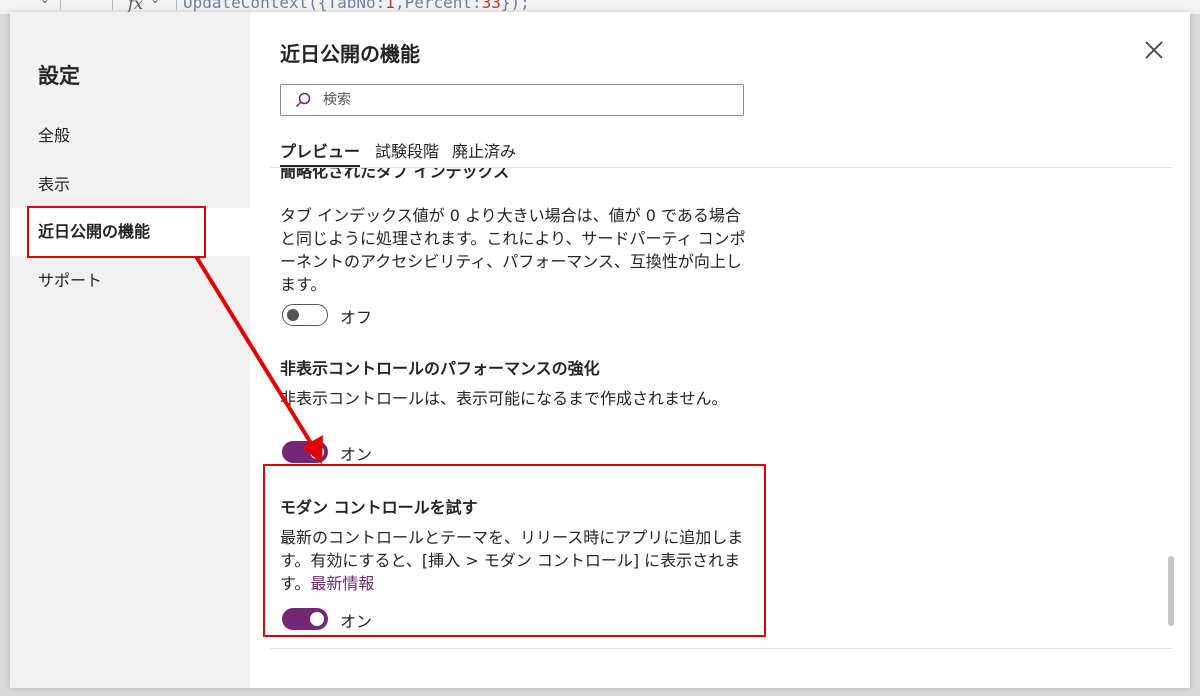 Image resolution: width=1200 pixels, height=696 pixels. I want to click on tab-experimental: 試験段階, so click(407, 150).